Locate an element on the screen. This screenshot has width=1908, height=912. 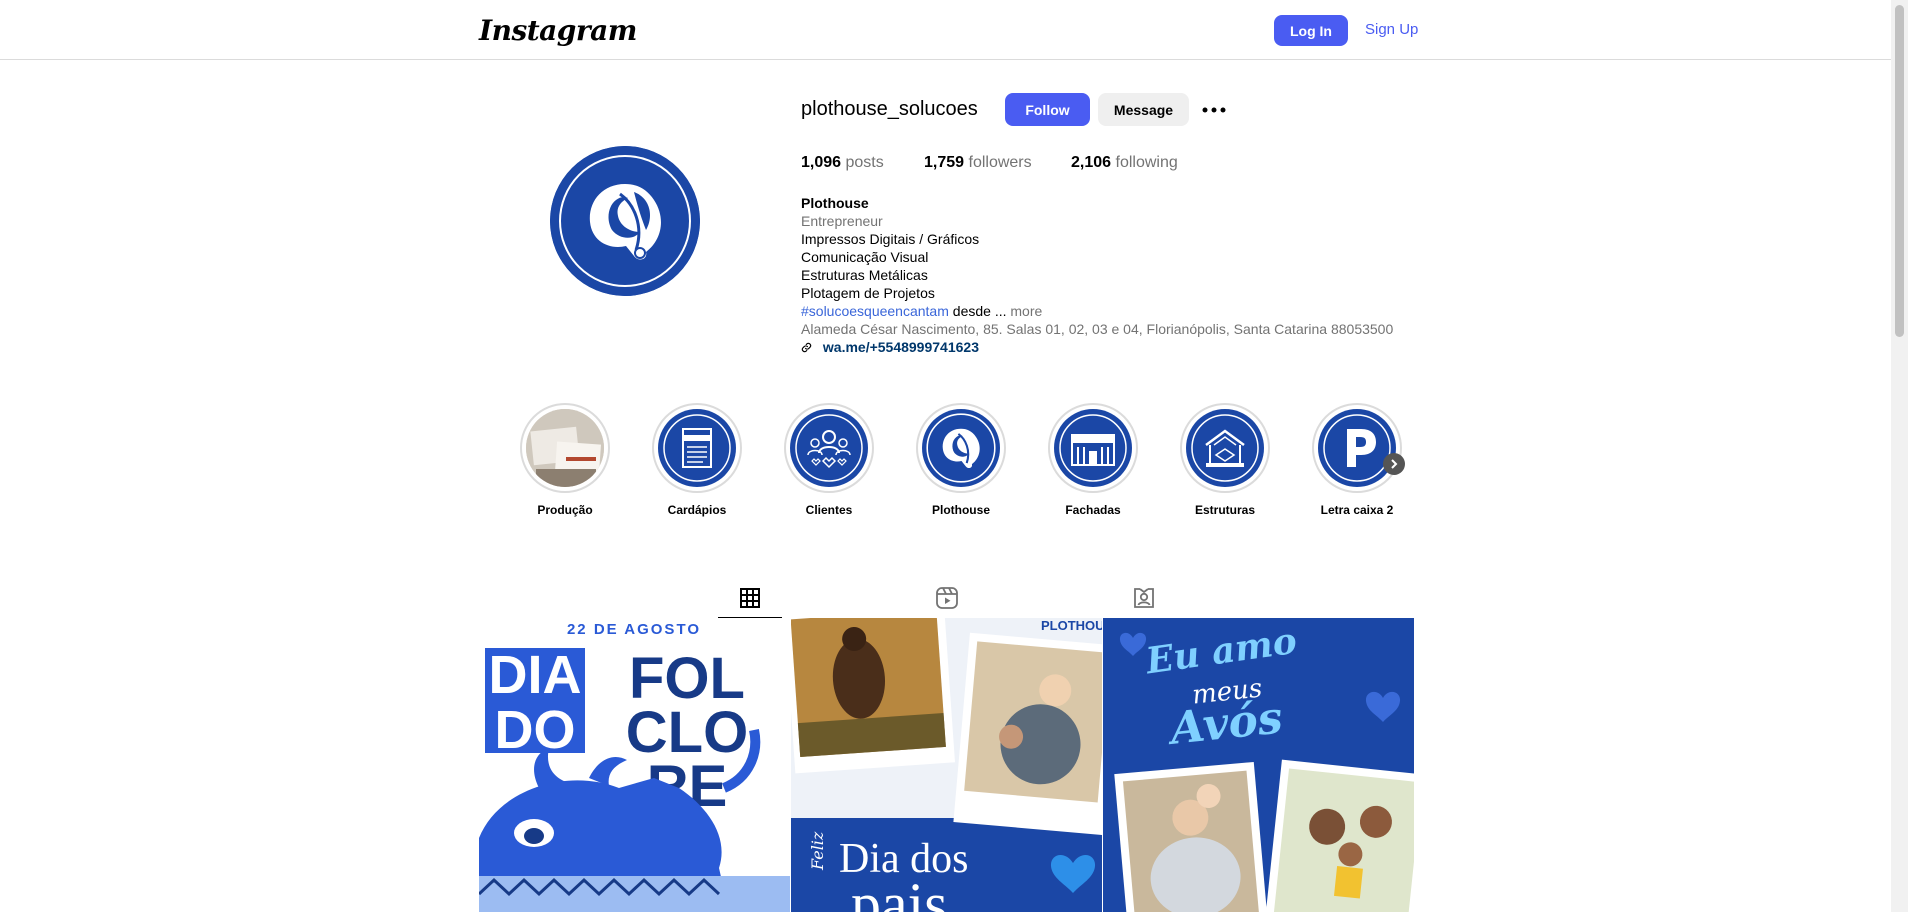
highlight-item: Estruturas is located at coordinates (1225, 460).